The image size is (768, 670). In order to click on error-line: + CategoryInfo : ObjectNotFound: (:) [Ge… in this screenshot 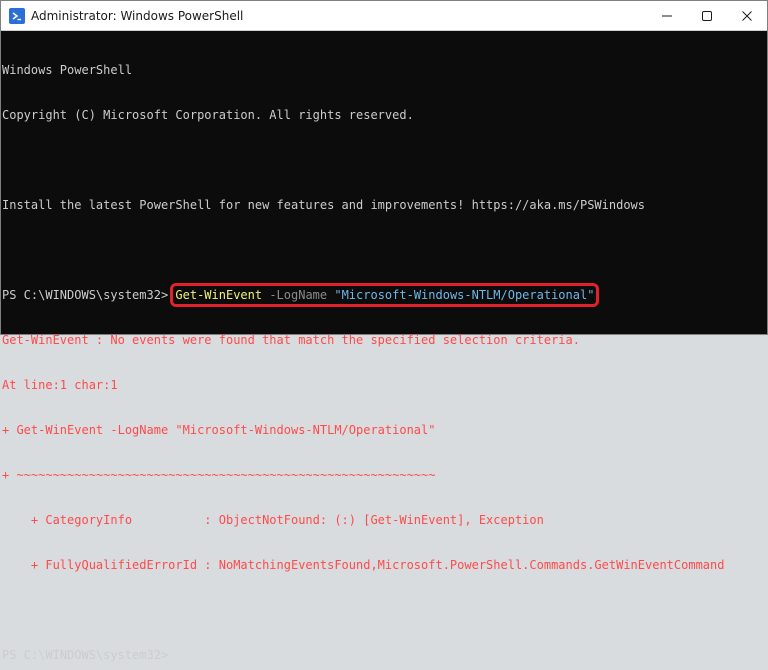, I will do `click(273, 520)`.